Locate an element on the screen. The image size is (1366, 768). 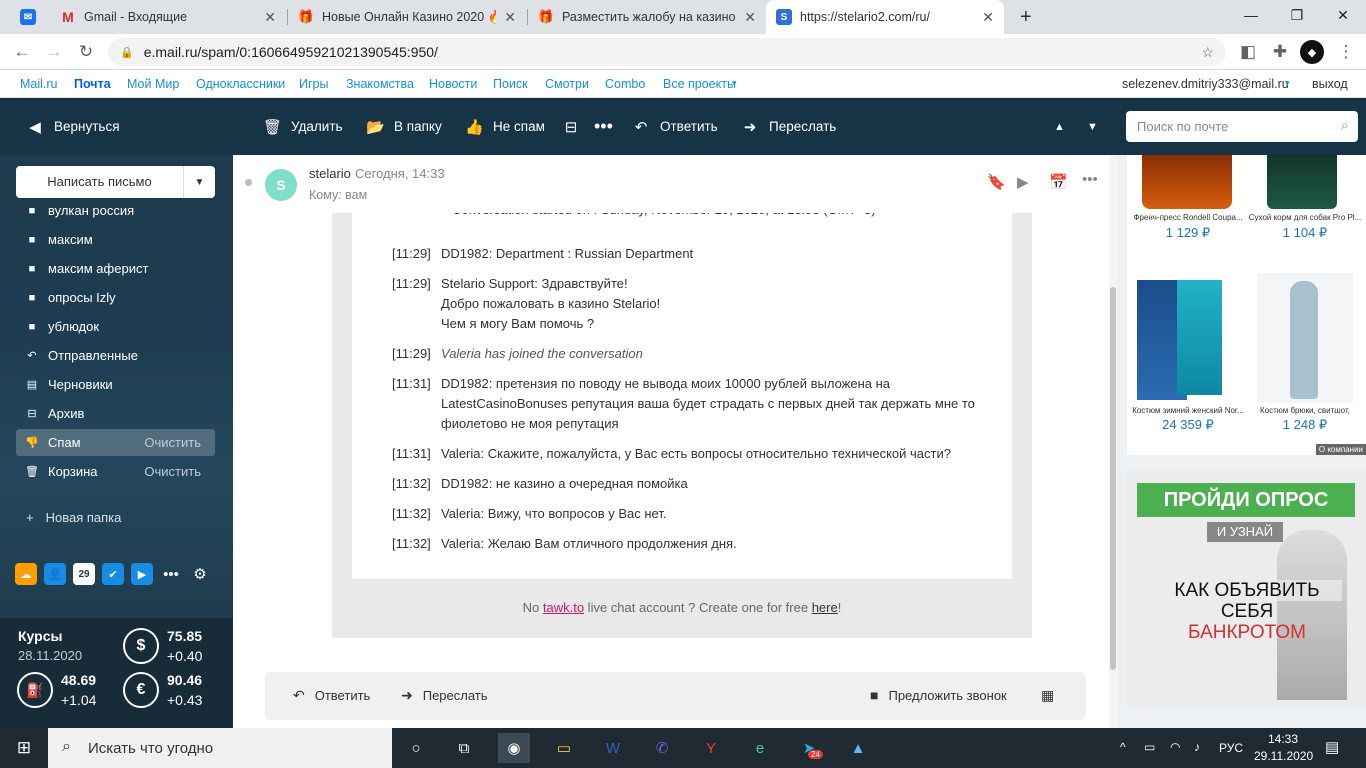
tab-stelario: S https://stelario2.com/ru/ ✕ is located at coordinates (885, 17).